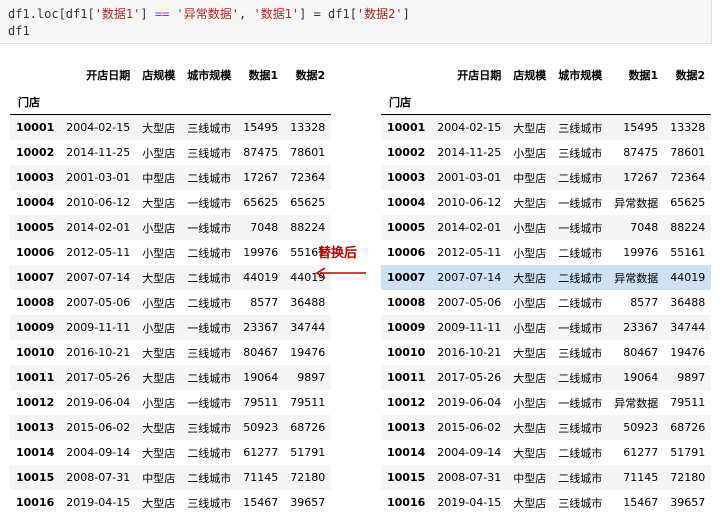  What do you see at coordinates (469, 327) in the screenshot?
I see `table-cell: 2009-11-11` at bounding box center [469, 327].